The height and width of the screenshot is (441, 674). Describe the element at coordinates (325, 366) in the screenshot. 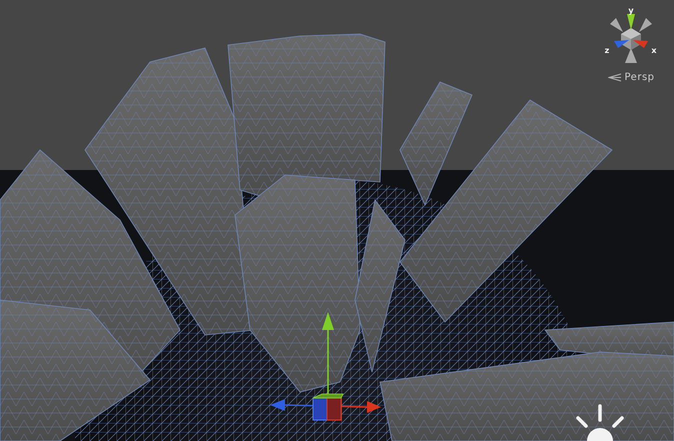

I see `move-gizmo-drawing` at that location.